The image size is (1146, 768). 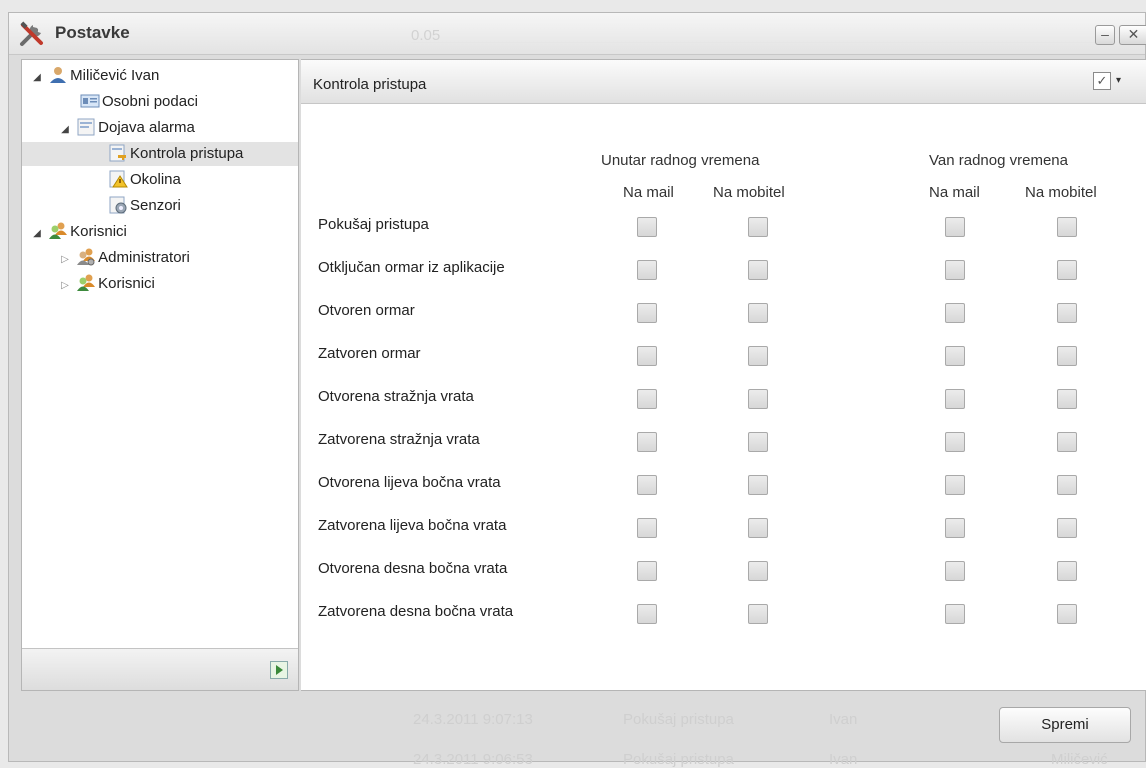 What do you see at coordinates (1065, 725) in the screenshot?
I see `save-button: Spremi` at bounding box center [1065, 725].